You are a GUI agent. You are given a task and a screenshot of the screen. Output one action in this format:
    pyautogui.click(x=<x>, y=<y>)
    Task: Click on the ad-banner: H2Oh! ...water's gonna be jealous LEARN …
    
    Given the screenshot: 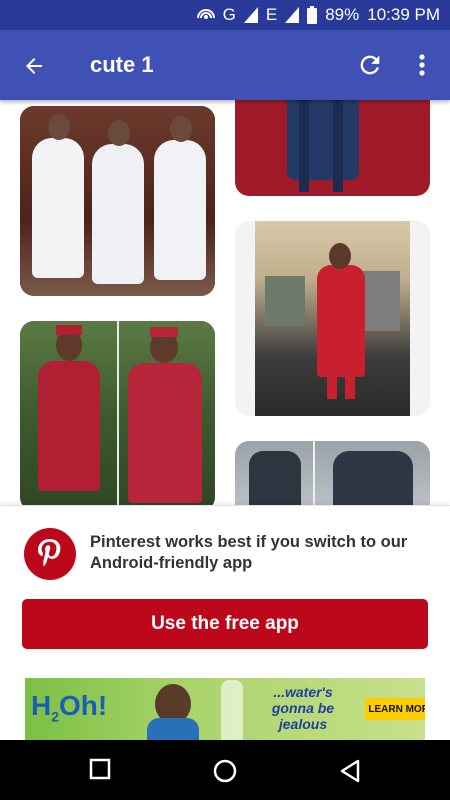 What is the action you would take?
    pyautogui.click(x=225, y=709)
    